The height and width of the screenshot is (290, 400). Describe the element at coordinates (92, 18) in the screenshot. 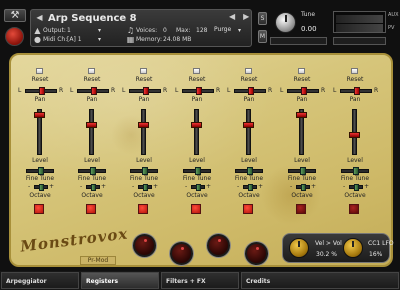

I see `instrument-name: Arp Sequence 8` at that location.